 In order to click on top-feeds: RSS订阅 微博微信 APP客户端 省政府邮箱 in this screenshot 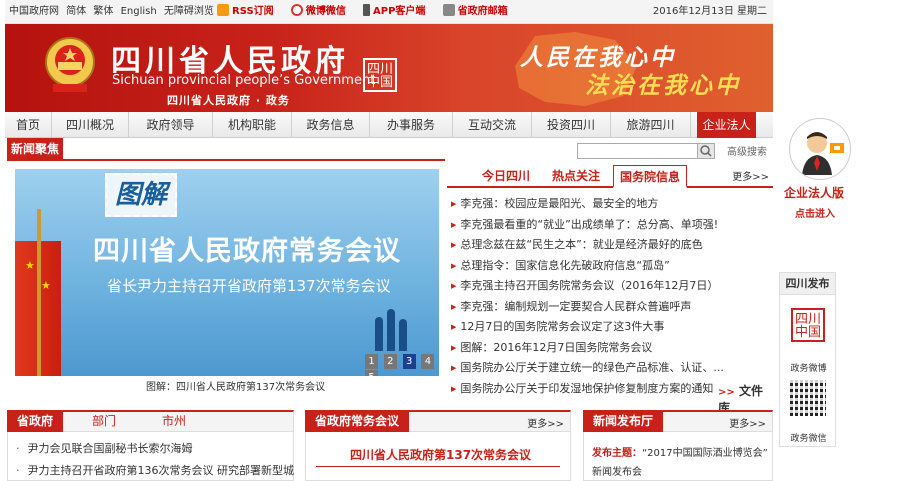, I will do `click(369, 12)`.